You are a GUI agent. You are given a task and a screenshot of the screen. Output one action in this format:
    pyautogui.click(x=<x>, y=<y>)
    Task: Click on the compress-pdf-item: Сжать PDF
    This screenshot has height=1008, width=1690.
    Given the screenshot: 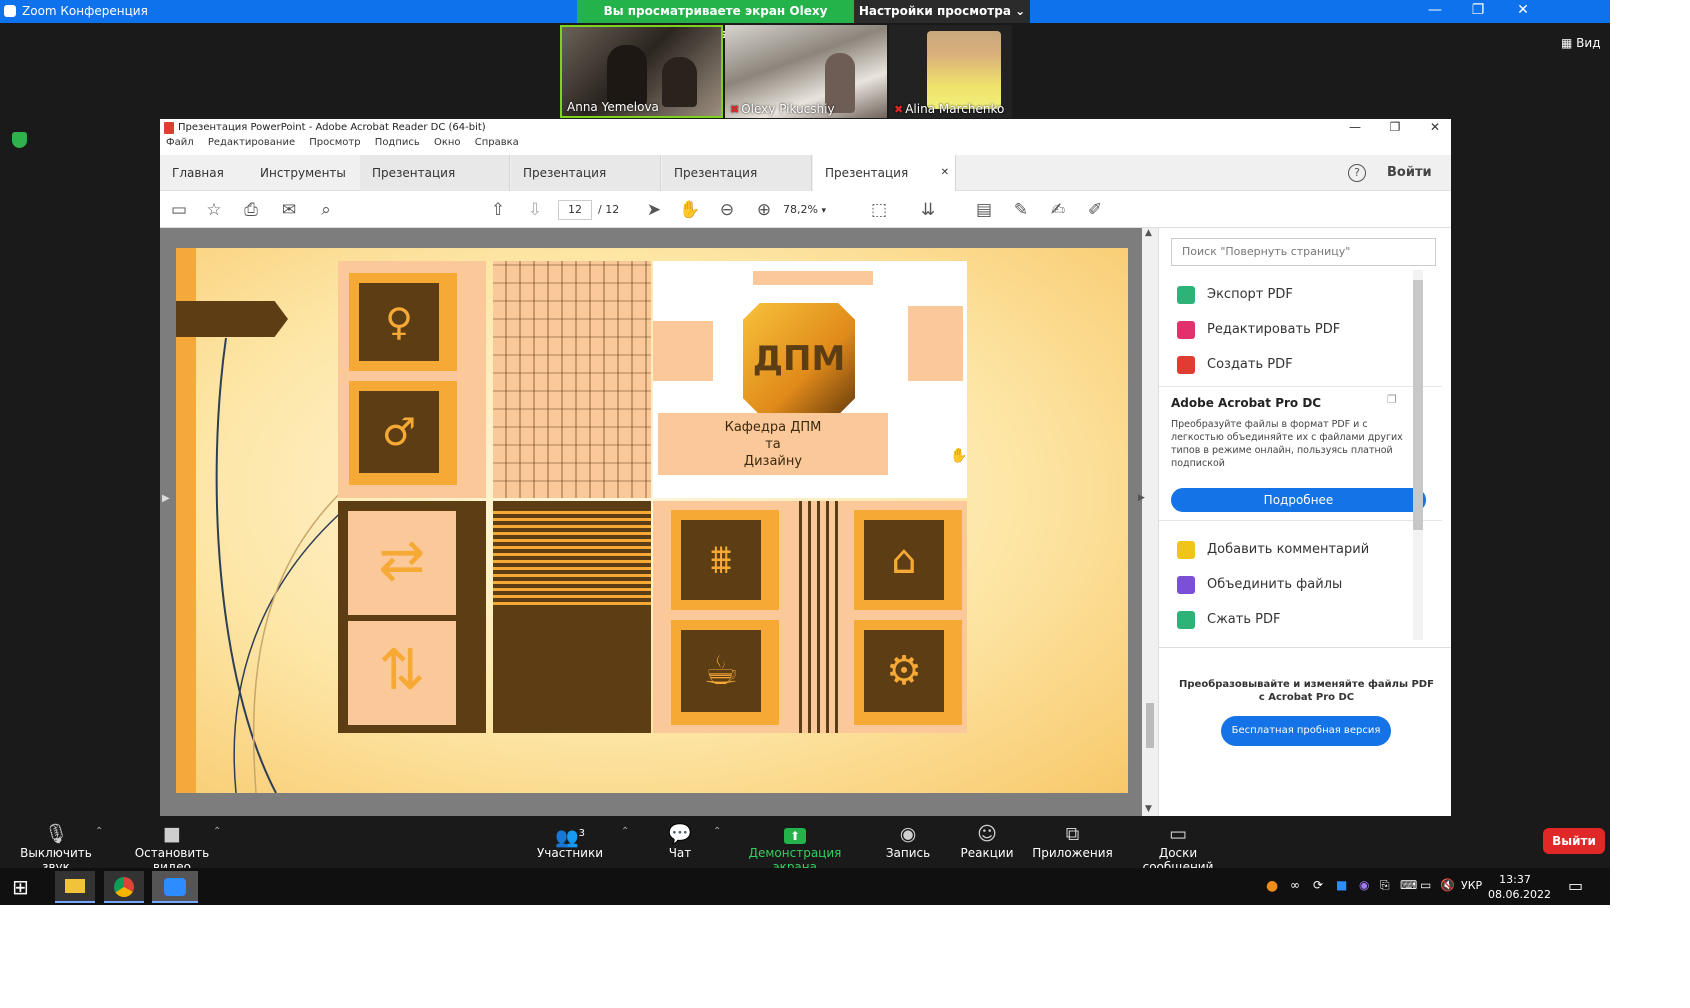 What is the action you would take?
    pyautogui.click(x=1298, y=620)
    